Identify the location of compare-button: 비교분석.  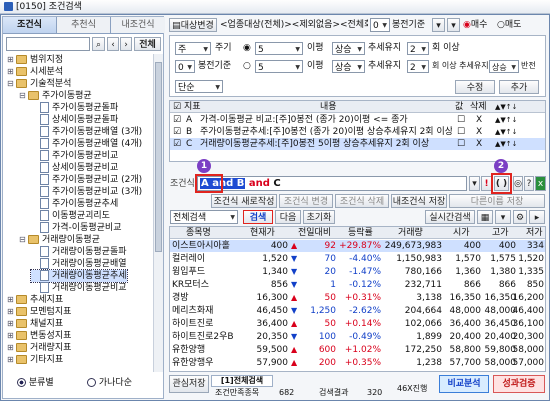
(464, 384).